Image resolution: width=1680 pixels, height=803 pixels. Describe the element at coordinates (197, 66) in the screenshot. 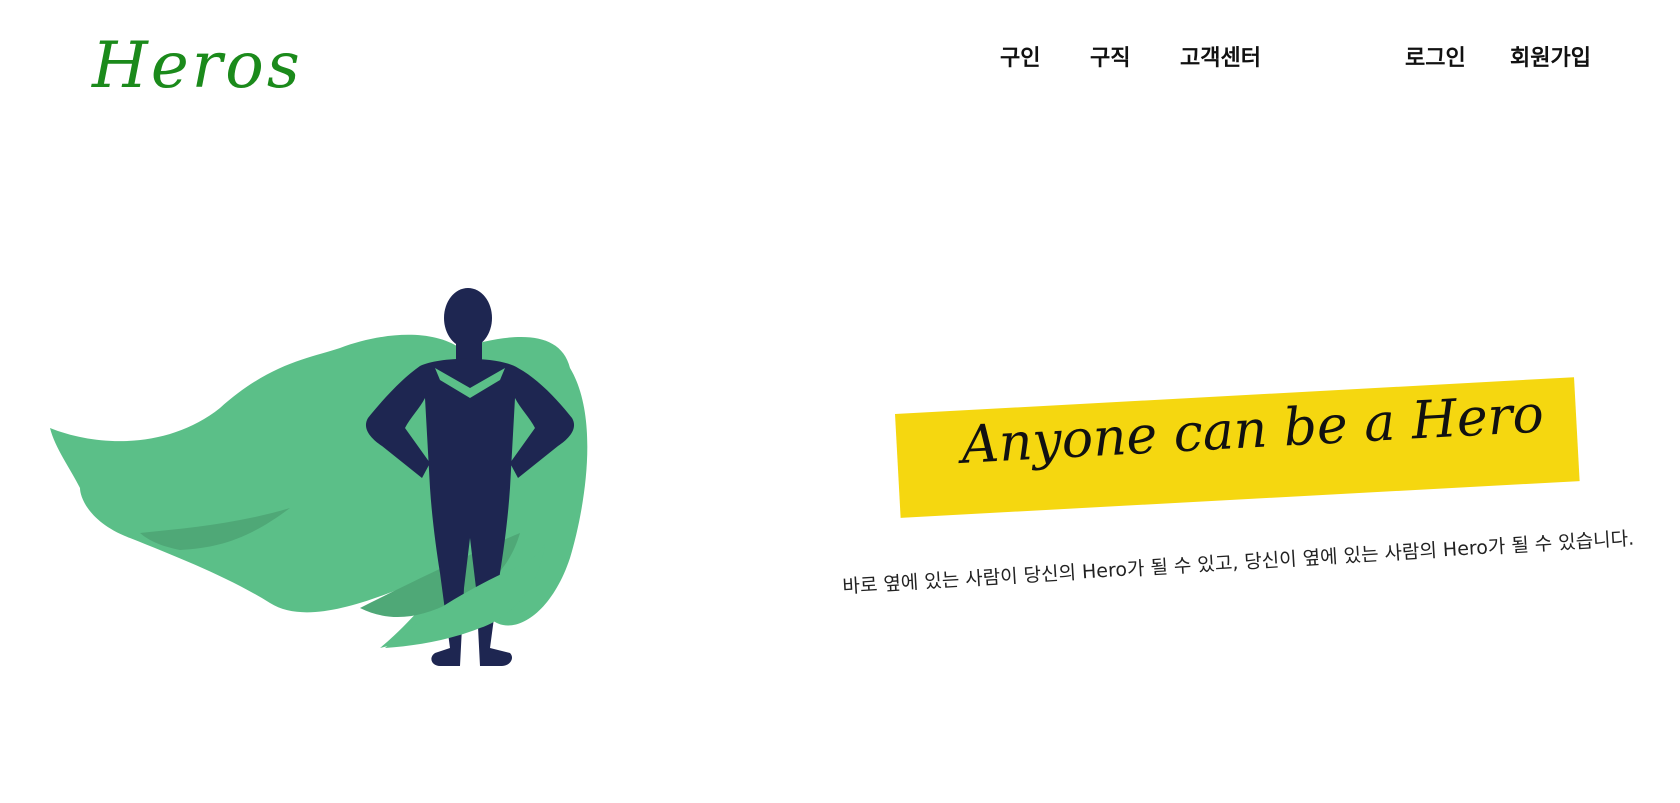

I see `site-logo: Heros` at that location.